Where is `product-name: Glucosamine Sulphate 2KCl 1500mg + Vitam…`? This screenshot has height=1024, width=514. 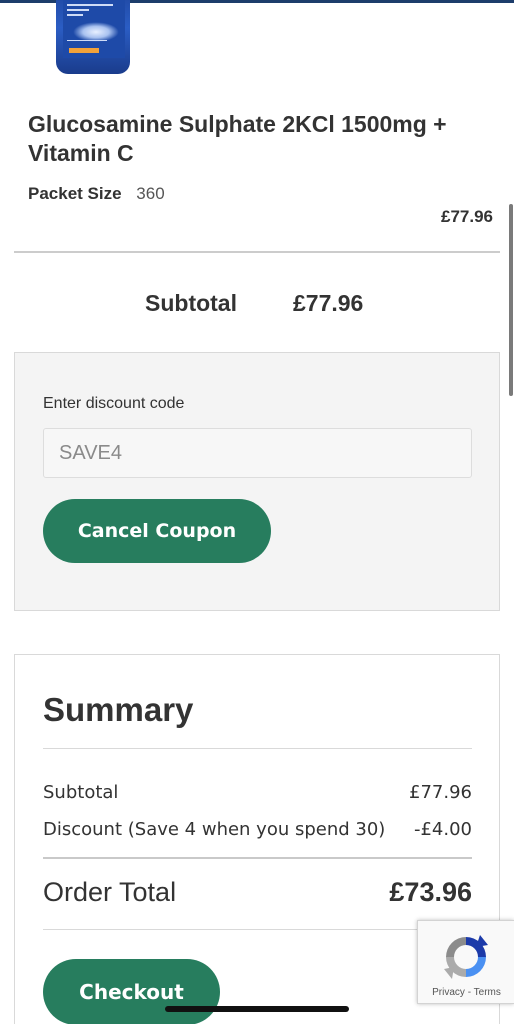
product-name: Glucosamine Sulphate 2KCl 1500mg + Vitam… is located at coordinates (238, 139).